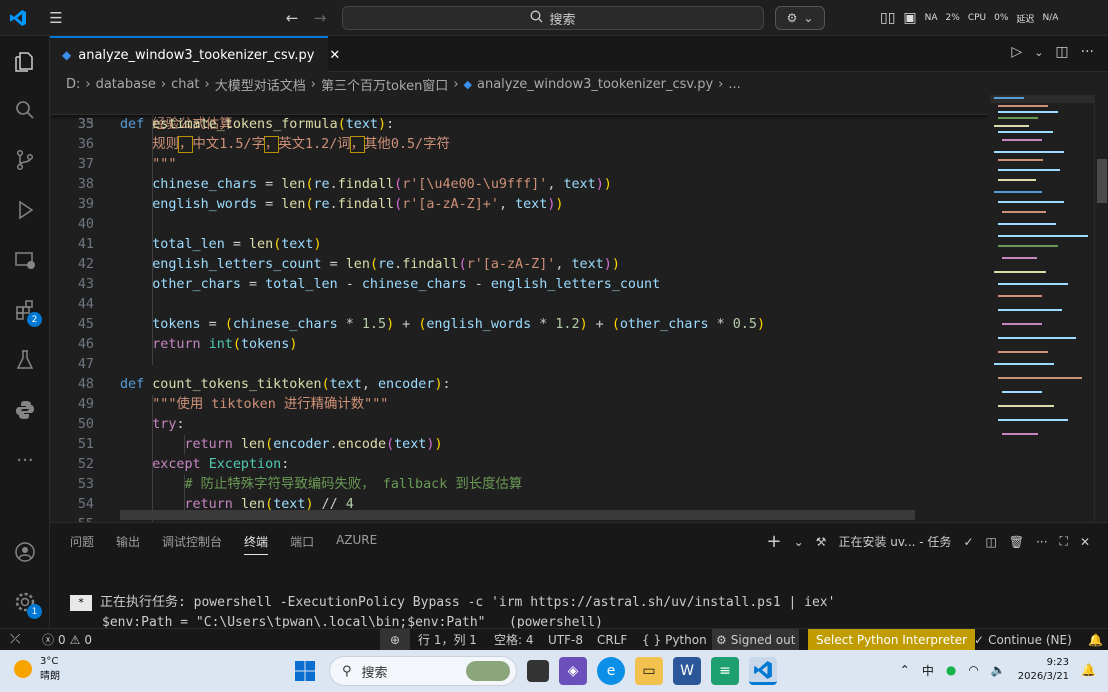  I want to click on wifi-icon: ◠, so click(973, 670).